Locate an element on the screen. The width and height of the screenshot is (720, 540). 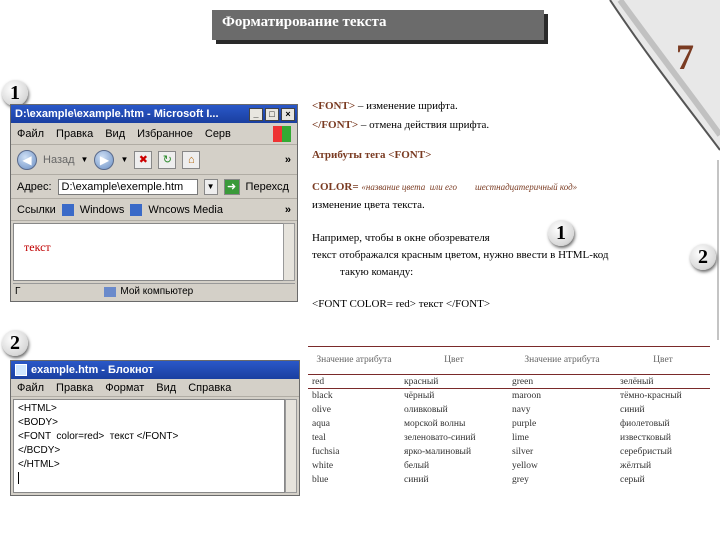
table-row: olive оливковый navy синий is located at coordinates (509, 410).